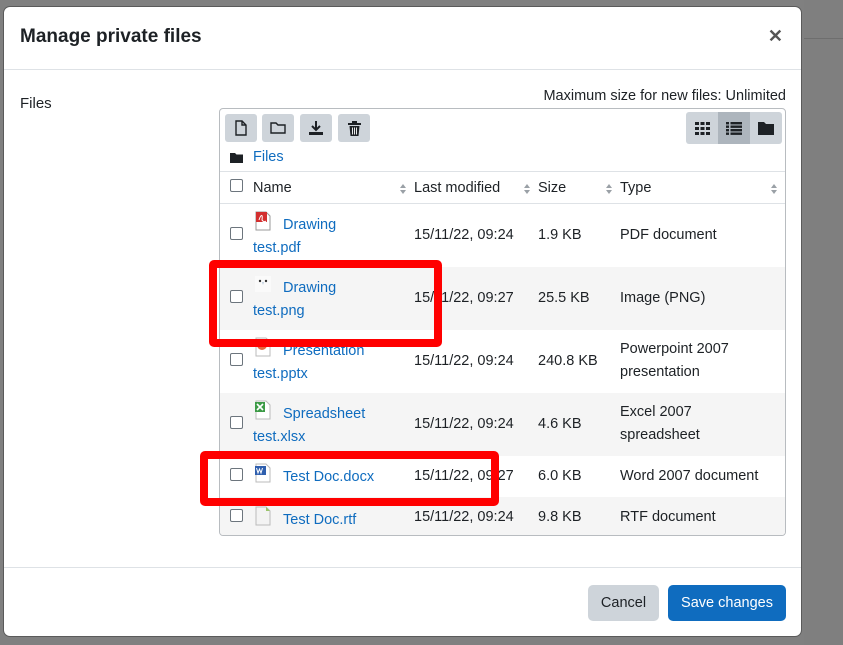  I want to click on file-name-line1: Test Doc.rtf, so click(319, 520).